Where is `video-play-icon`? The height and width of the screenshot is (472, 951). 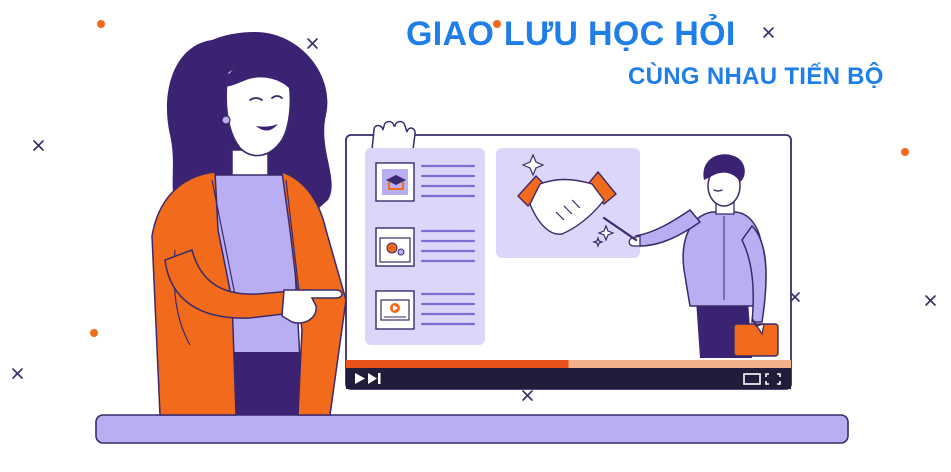 video-play-icon is located at coordinates (395, 310).